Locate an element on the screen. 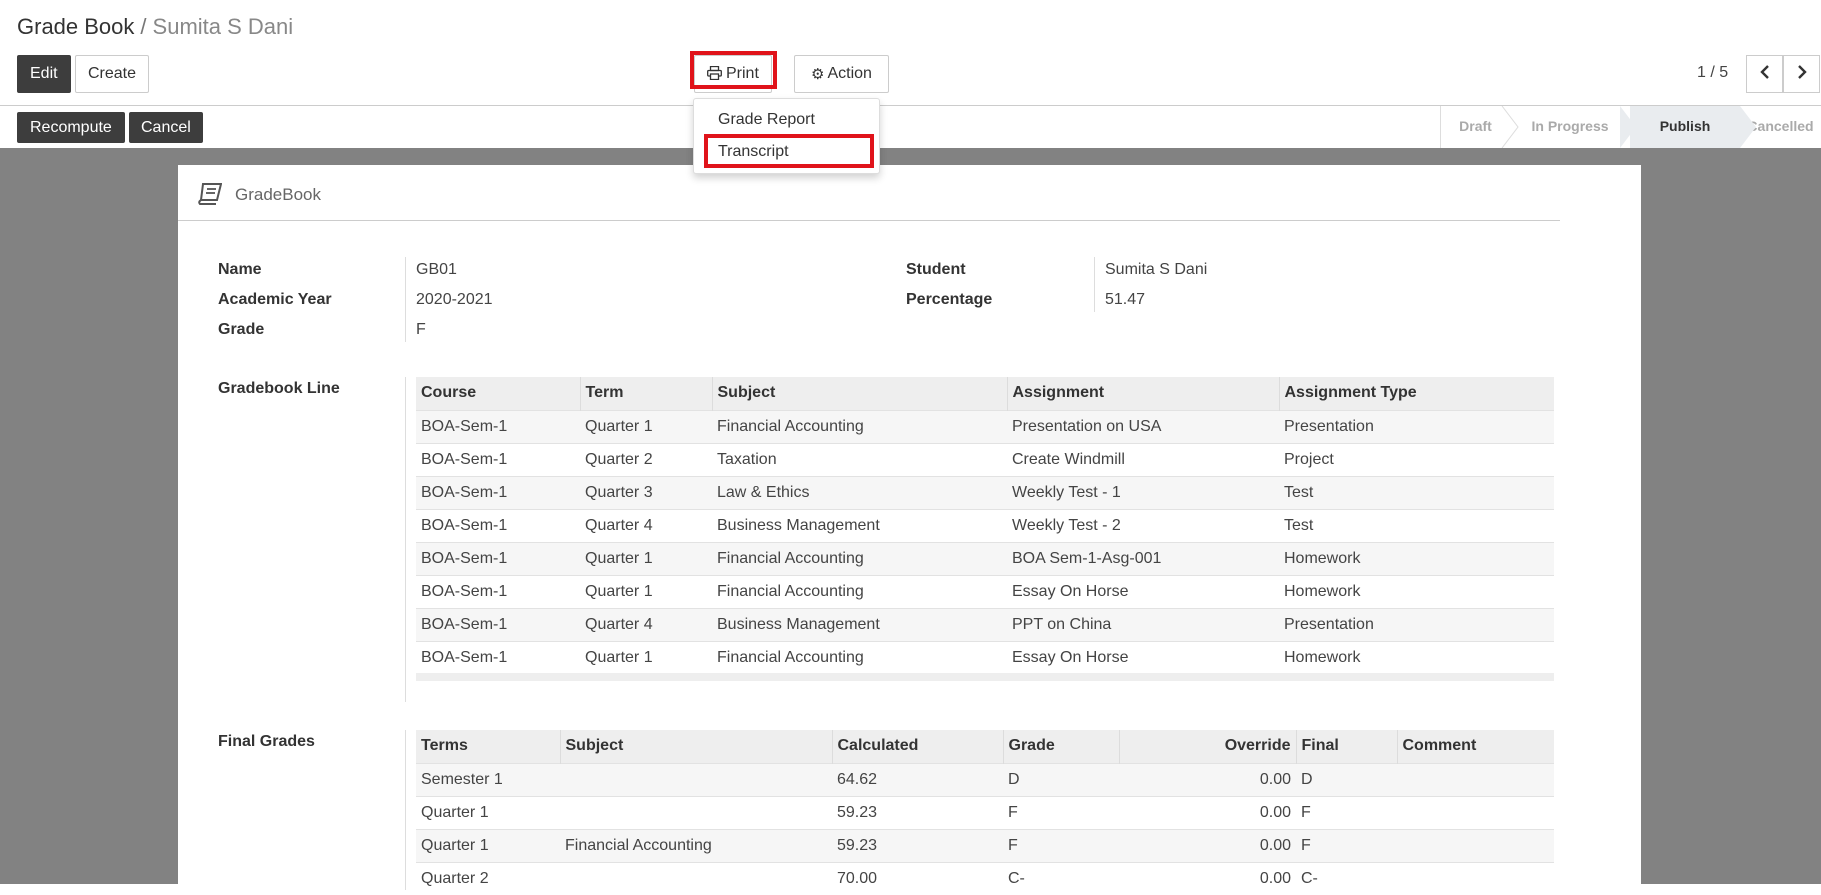 Image resolution: width=1821 pixels, height=895 pixels. cancel-button: Cancel is located at coordinates (166, 127).